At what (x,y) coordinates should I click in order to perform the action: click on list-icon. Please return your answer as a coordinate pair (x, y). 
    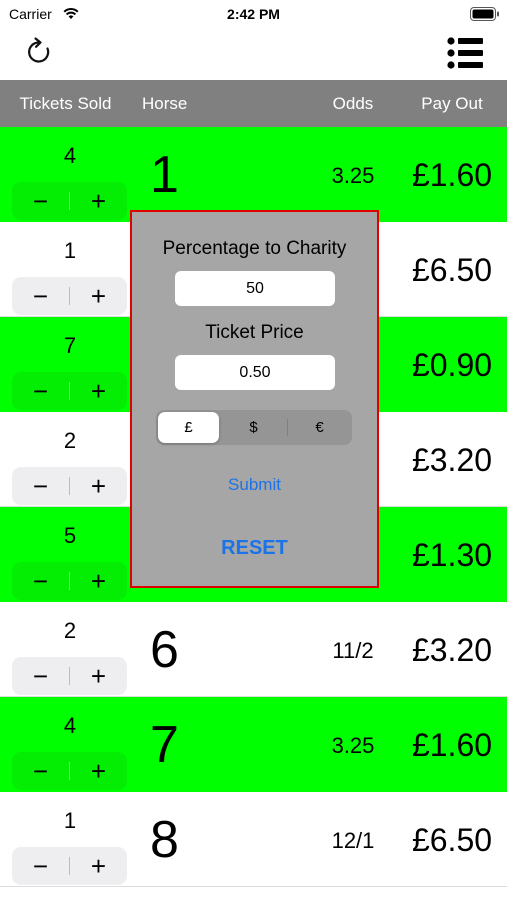
    Looking at the image, I should click on (465, 53).